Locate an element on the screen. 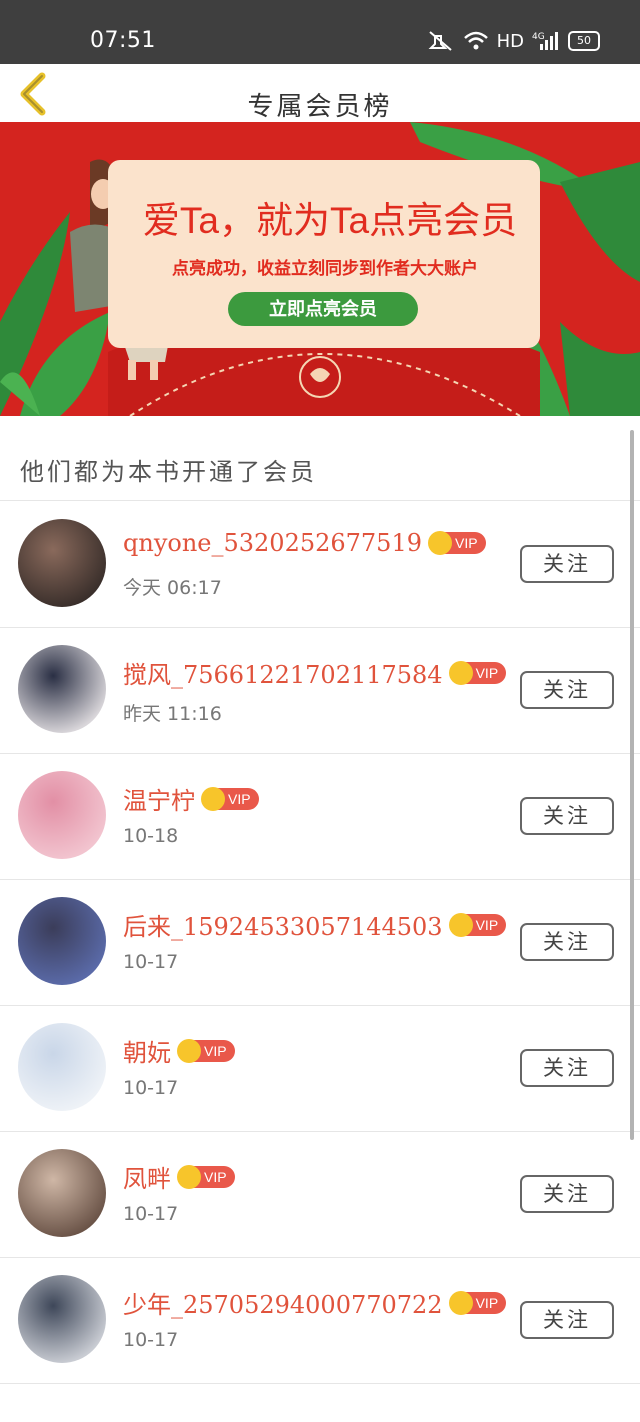  member-name-line: 凤畔 VIP is located at coordinates (179, 1176).